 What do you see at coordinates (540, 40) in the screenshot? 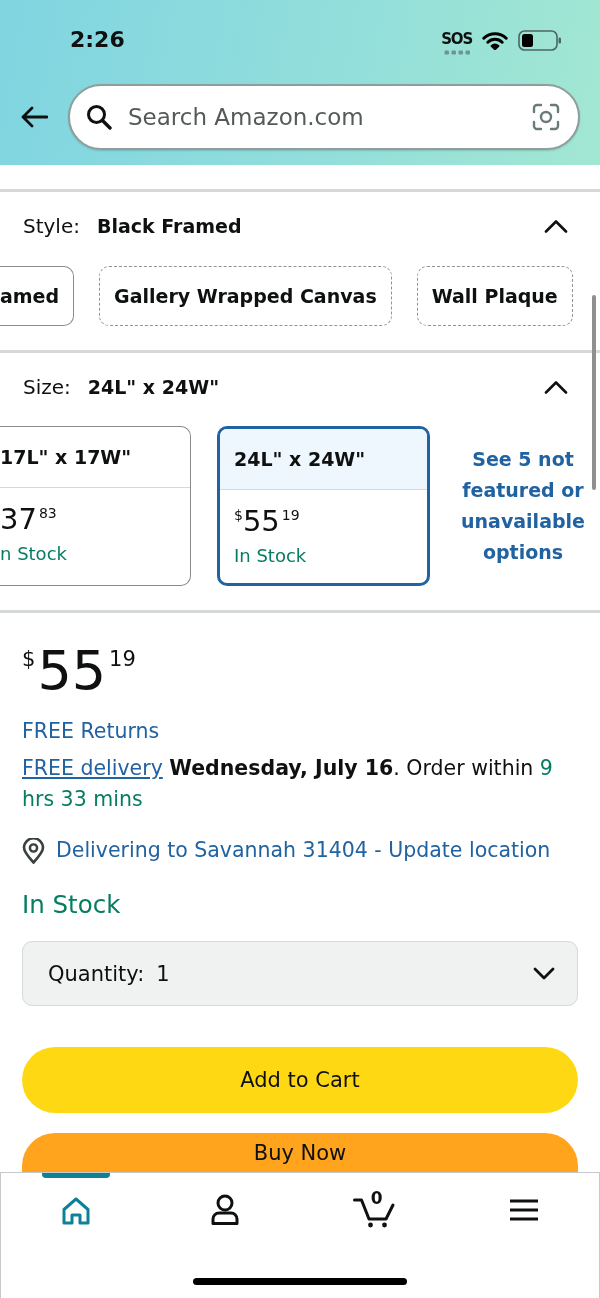
I see `battery-icon` at bounding box center [540, 40].